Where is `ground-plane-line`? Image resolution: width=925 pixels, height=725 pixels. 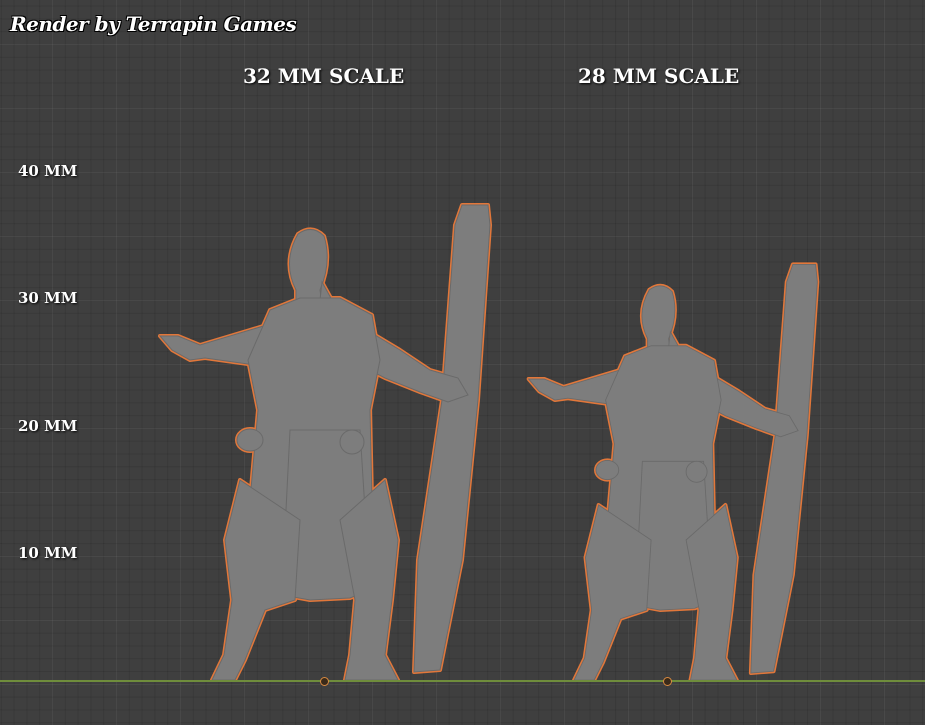
ground-plane-line is located at coordinates (462, 681).